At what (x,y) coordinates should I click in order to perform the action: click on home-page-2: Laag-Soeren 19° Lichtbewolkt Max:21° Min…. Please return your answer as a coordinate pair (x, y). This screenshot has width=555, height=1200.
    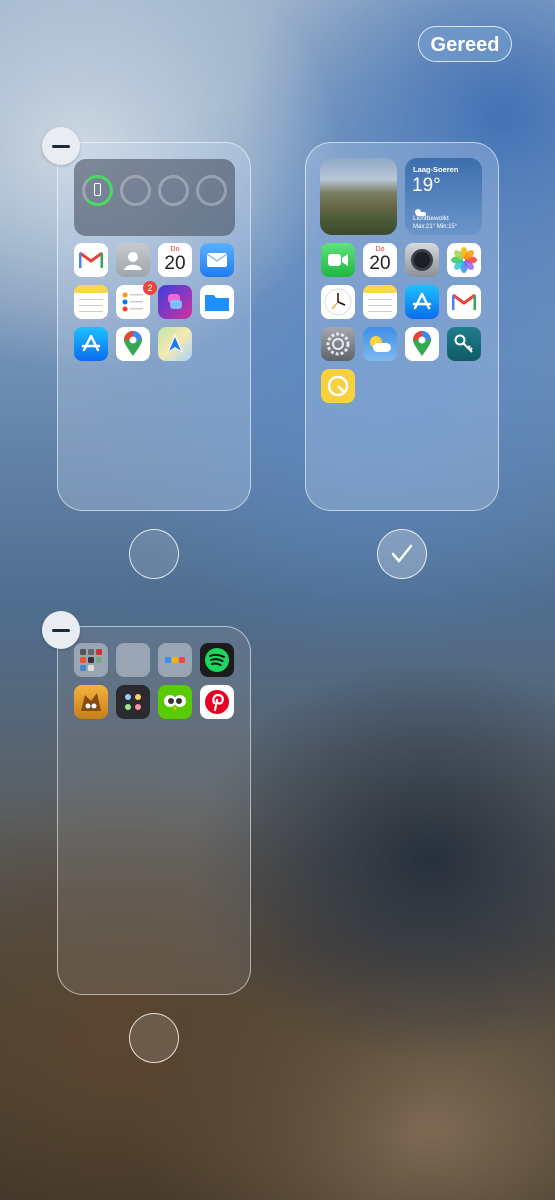
    Looking at the image, I should click on (402, 326).